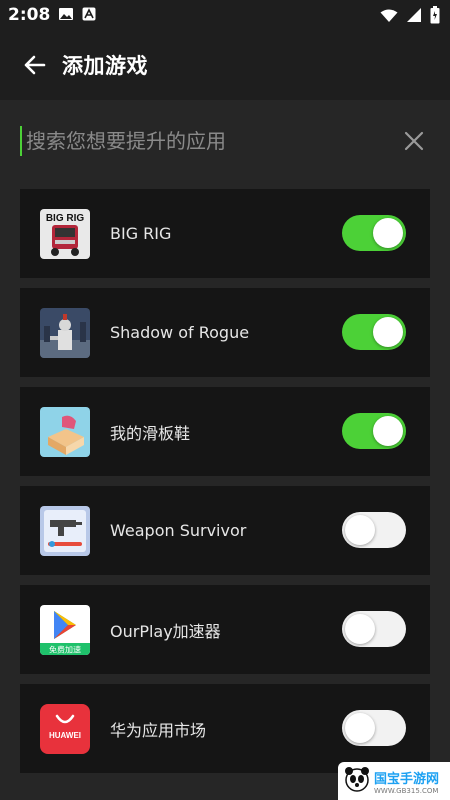 This screenshot has width=450, height=800. Describe the element at coordinates (65, 629) in the screenshot. I see `ourplay-app-icon: 免费加速` at that location.